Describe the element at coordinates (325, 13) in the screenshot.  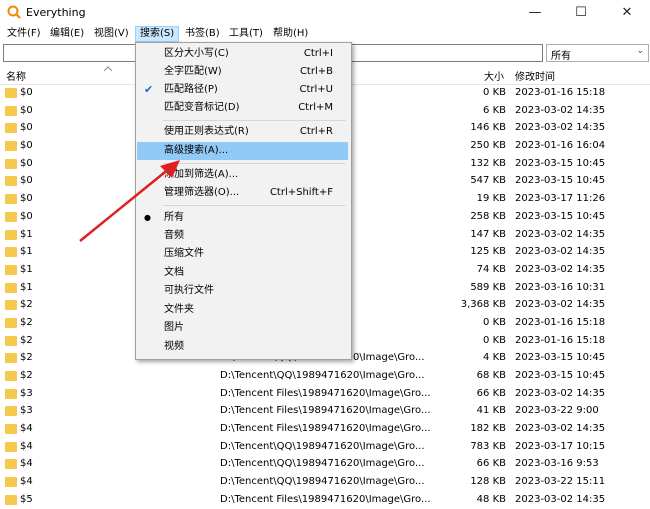
I see `title-bar: Everything — ☐ ✕` at that location.